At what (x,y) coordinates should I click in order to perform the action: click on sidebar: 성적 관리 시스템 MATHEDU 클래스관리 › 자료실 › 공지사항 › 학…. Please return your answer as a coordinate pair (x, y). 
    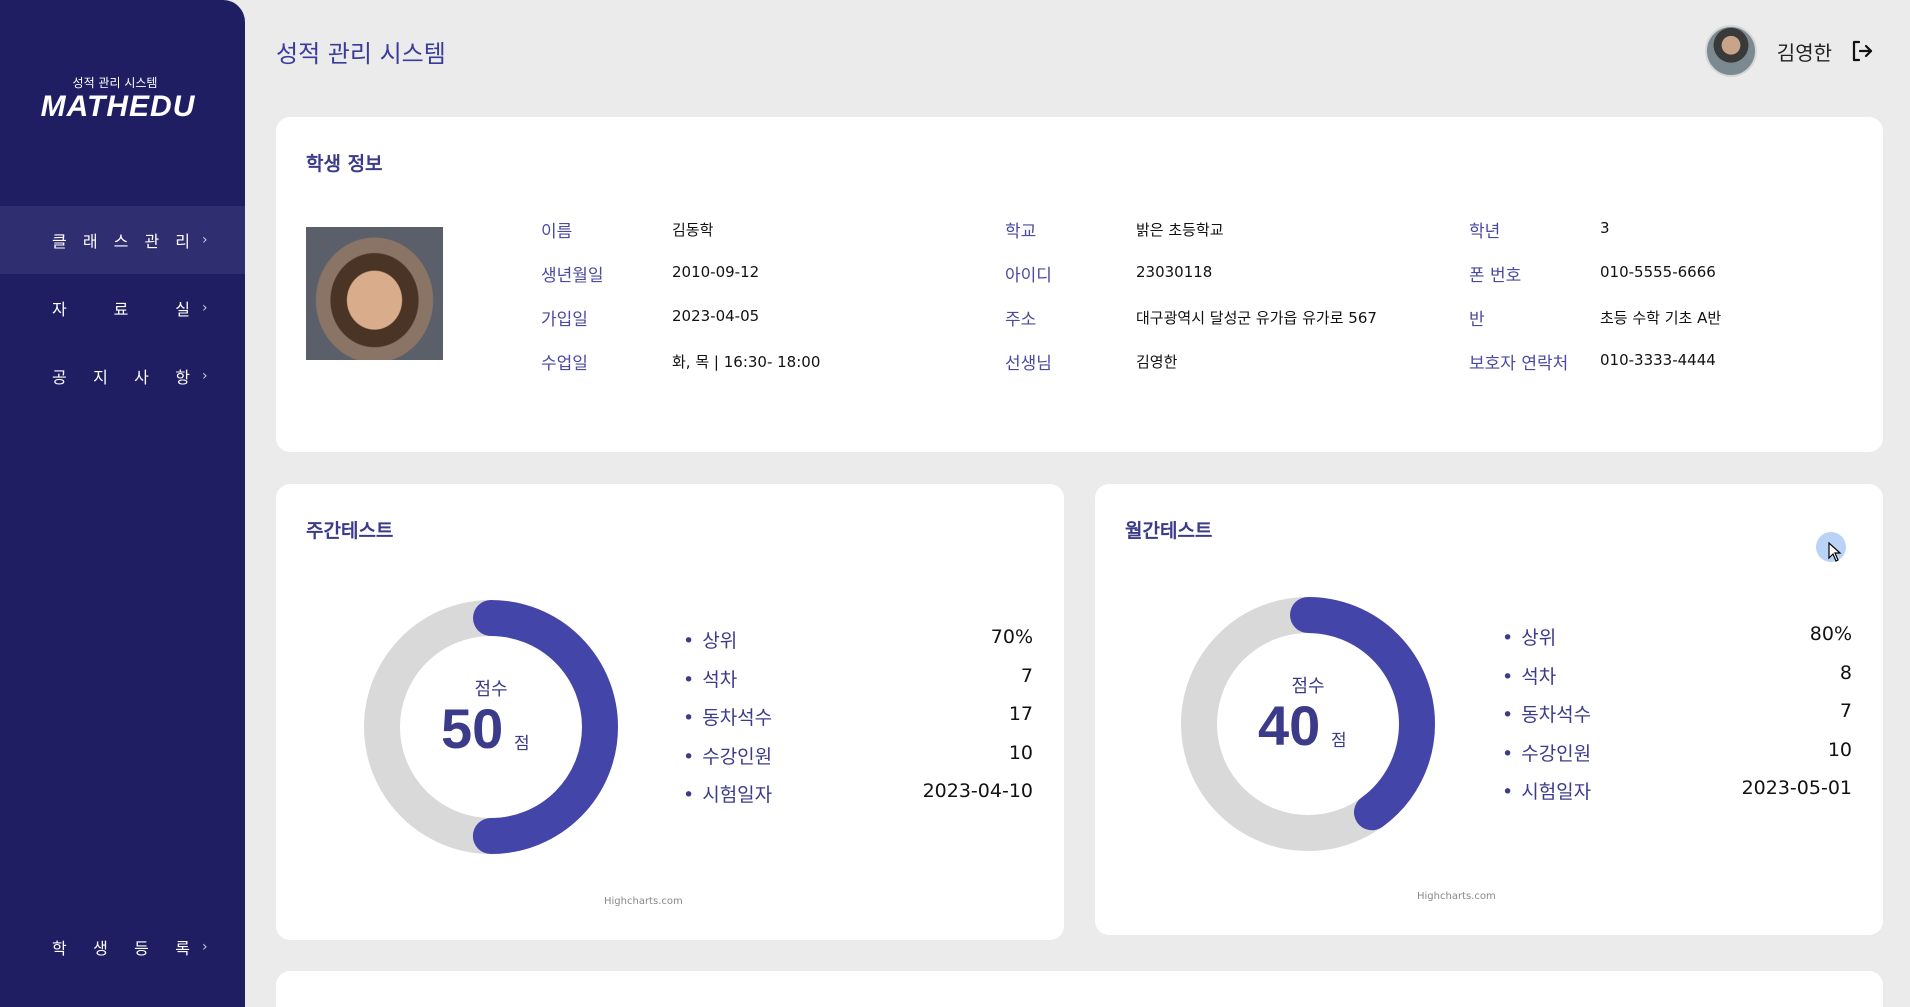
    Looking at the image, I should click on (122, 503).